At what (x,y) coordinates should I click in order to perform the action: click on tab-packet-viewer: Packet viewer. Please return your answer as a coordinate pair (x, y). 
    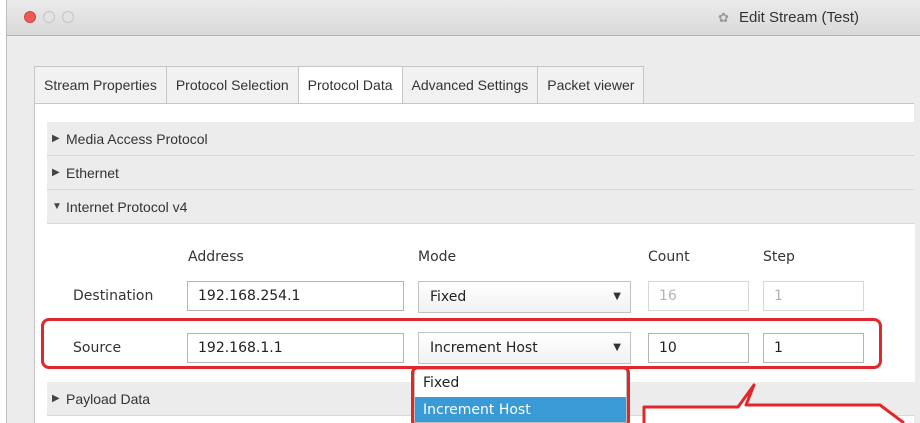
    Looking at the image, I should click on (591, 85).